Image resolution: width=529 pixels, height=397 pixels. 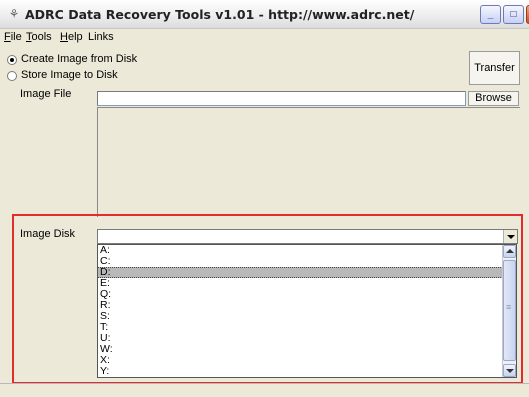 I want to click on drive-option: C:, so click(x=300, y=261).